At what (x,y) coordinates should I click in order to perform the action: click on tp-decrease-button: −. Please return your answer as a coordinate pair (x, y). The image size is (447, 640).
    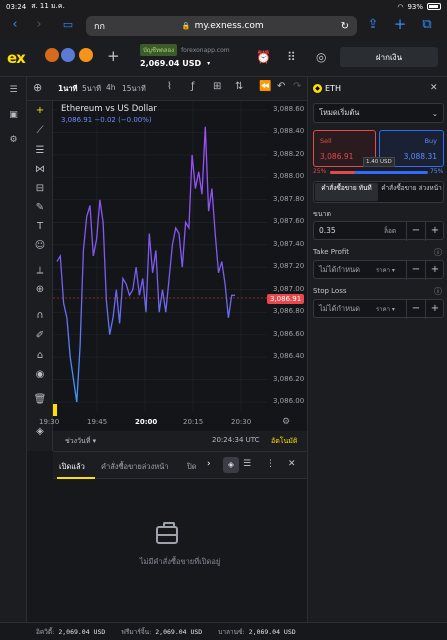
    Looking at the image, I should click on (415, 270).